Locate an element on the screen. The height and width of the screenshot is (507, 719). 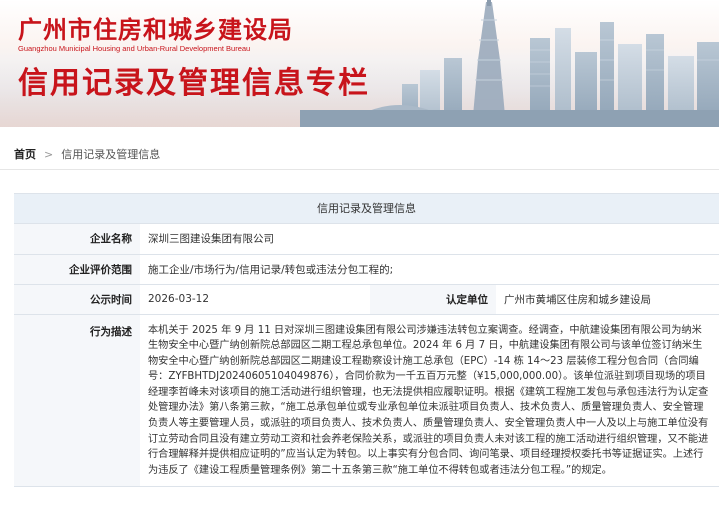
publish-date-value: 2026-03-12 is located at coordinates (255, 299).